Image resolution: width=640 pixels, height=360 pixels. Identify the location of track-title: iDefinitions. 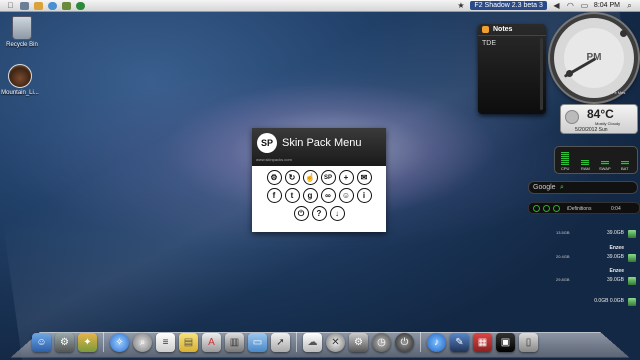
(579, 209).